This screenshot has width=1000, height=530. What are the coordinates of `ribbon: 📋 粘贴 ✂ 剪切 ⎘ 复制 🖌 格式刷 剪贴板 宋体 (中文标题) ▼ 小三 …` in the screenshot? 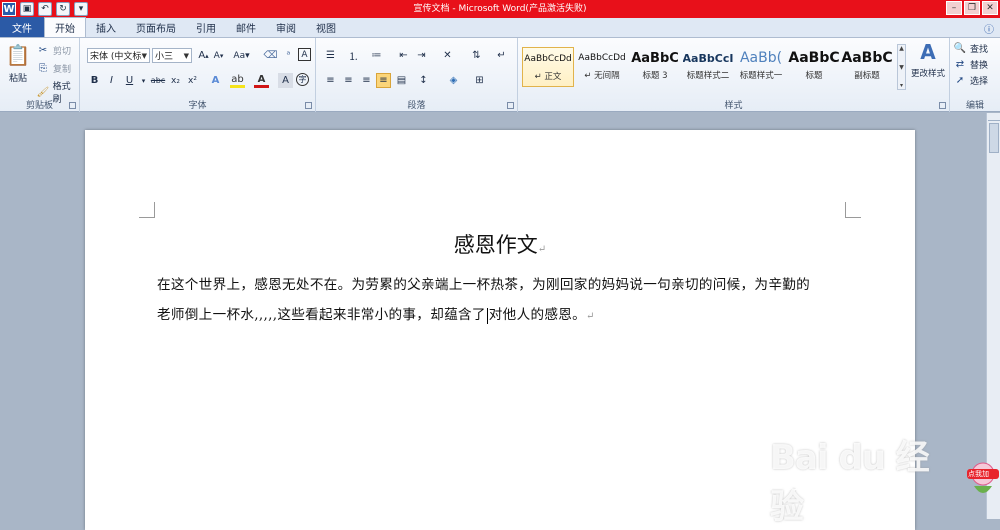 It's located at (500, 75).